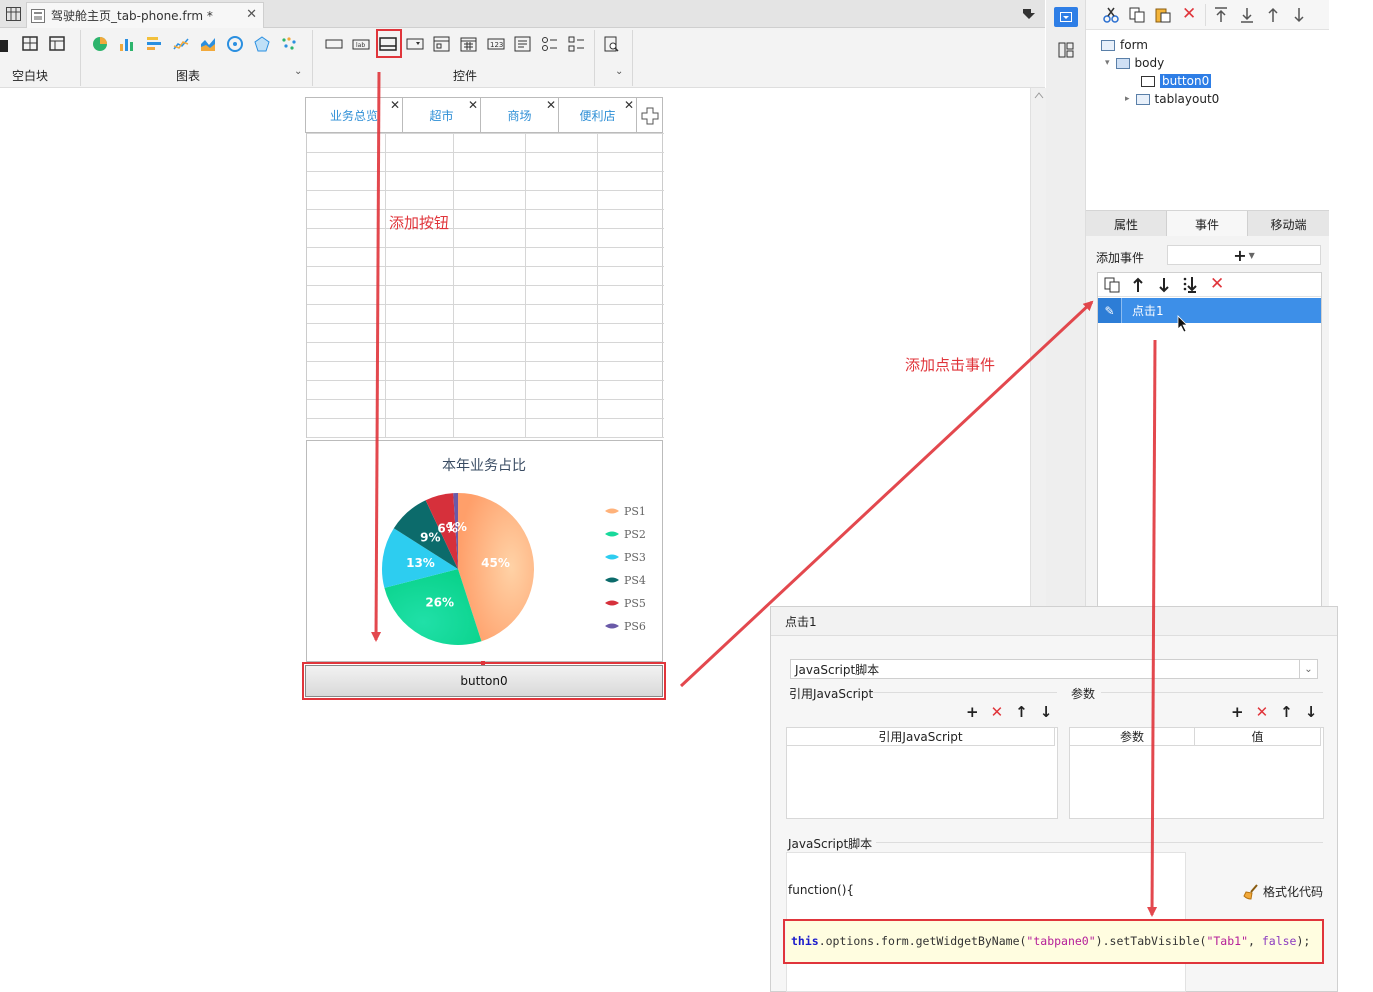 The width and height of the screenshot is (1373, 992). Describe the element at coordinates (1127, 99) in the screenshot. I see `collapse-icon: ▸` at that location.